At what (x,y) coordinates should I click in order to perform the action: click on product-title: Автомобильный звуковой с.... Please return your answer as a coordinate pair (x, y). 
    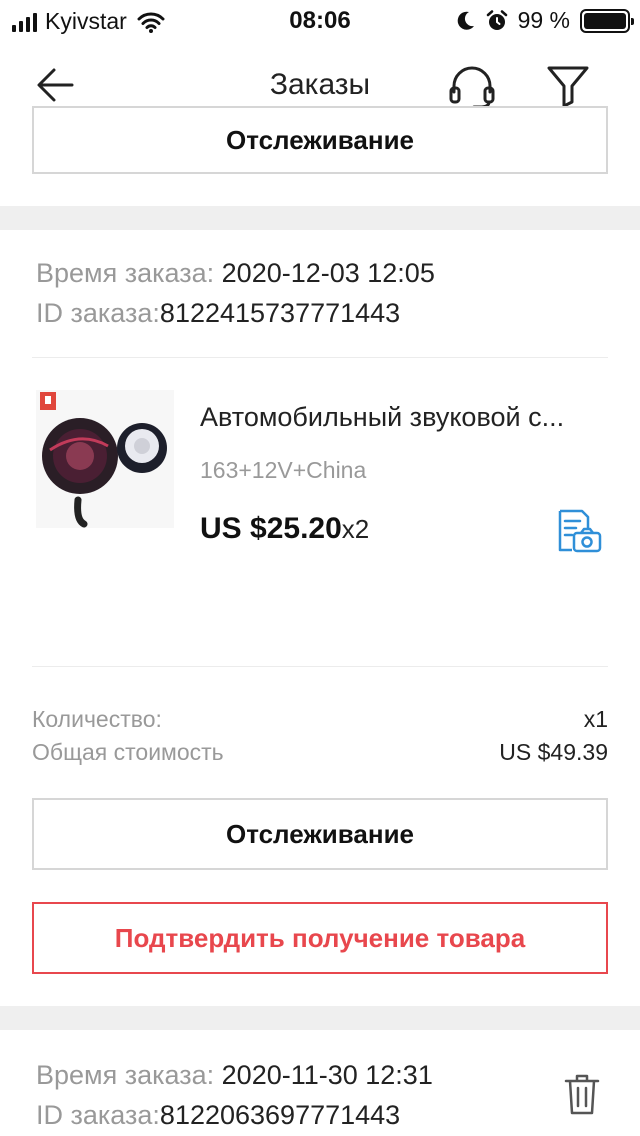
    Looking at the image, I should click on (405, 417).